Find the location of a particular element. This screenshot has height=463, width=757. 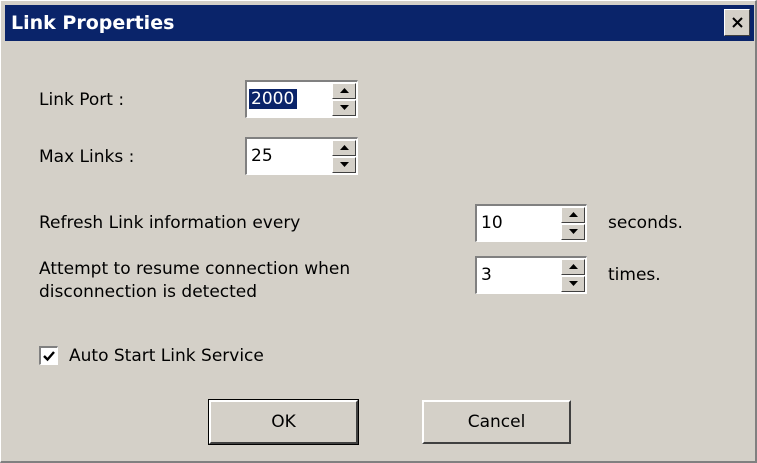

resume-attempts-label-line1: Attempt to resume connection when is located at coordinates (195, 269).